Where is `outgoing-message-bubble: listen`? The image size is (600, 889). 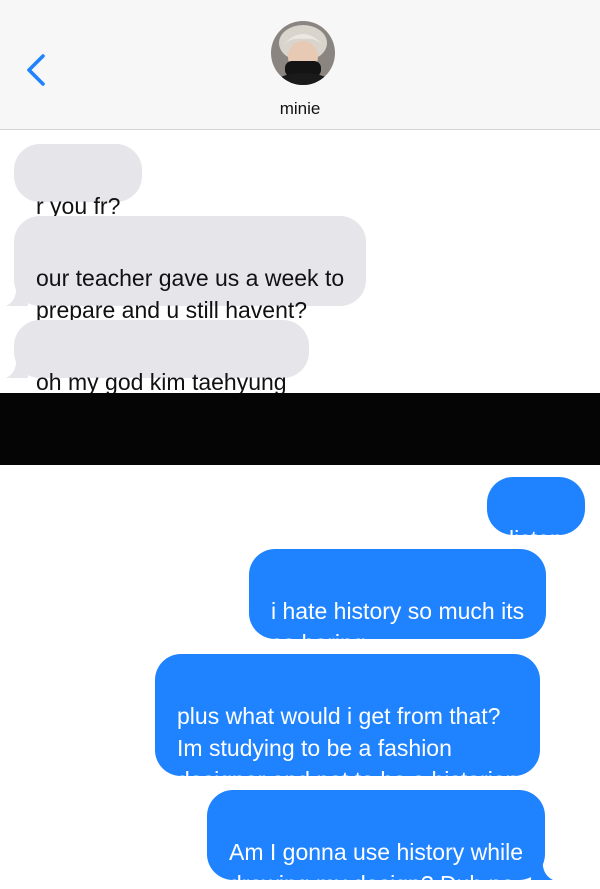
outgoing-message-bubble: listen is located at coordinates (536, 514).